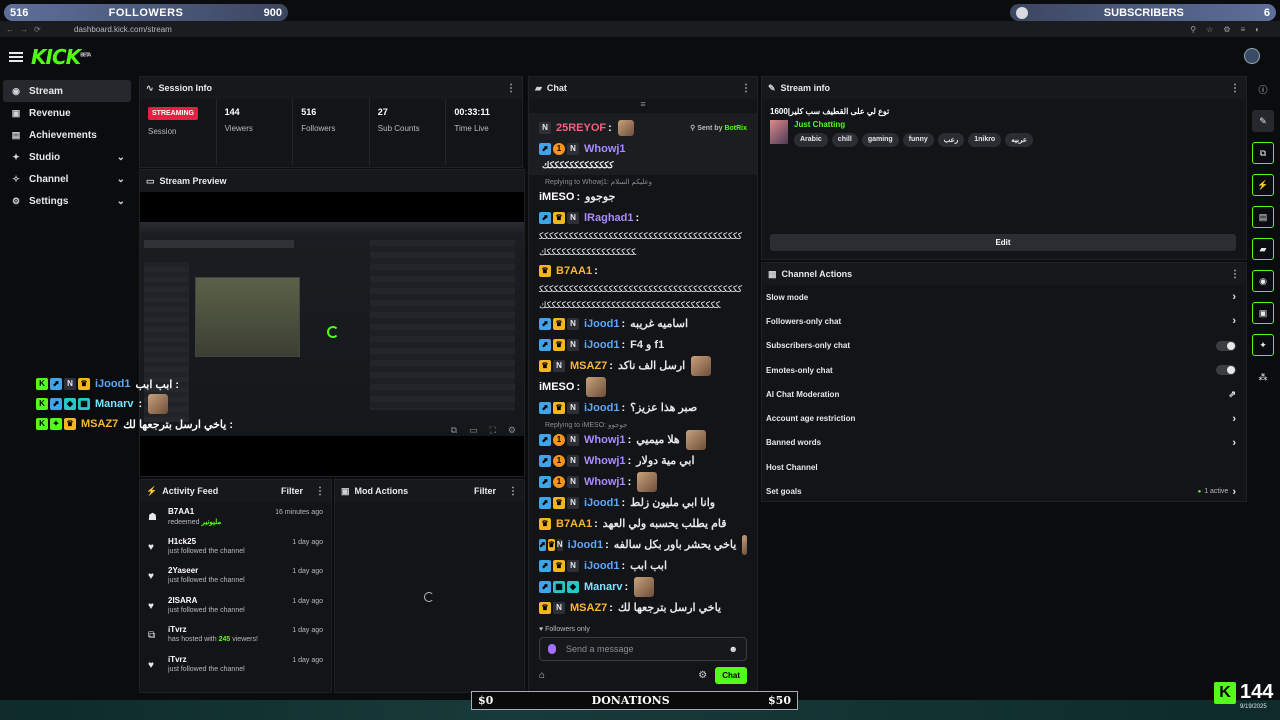 The height and width of the screenshot is (720, 1280). Describe the element at coordinates (46, 91) in the screenshot. I see `sidebar-item-label: Stream` at that location.